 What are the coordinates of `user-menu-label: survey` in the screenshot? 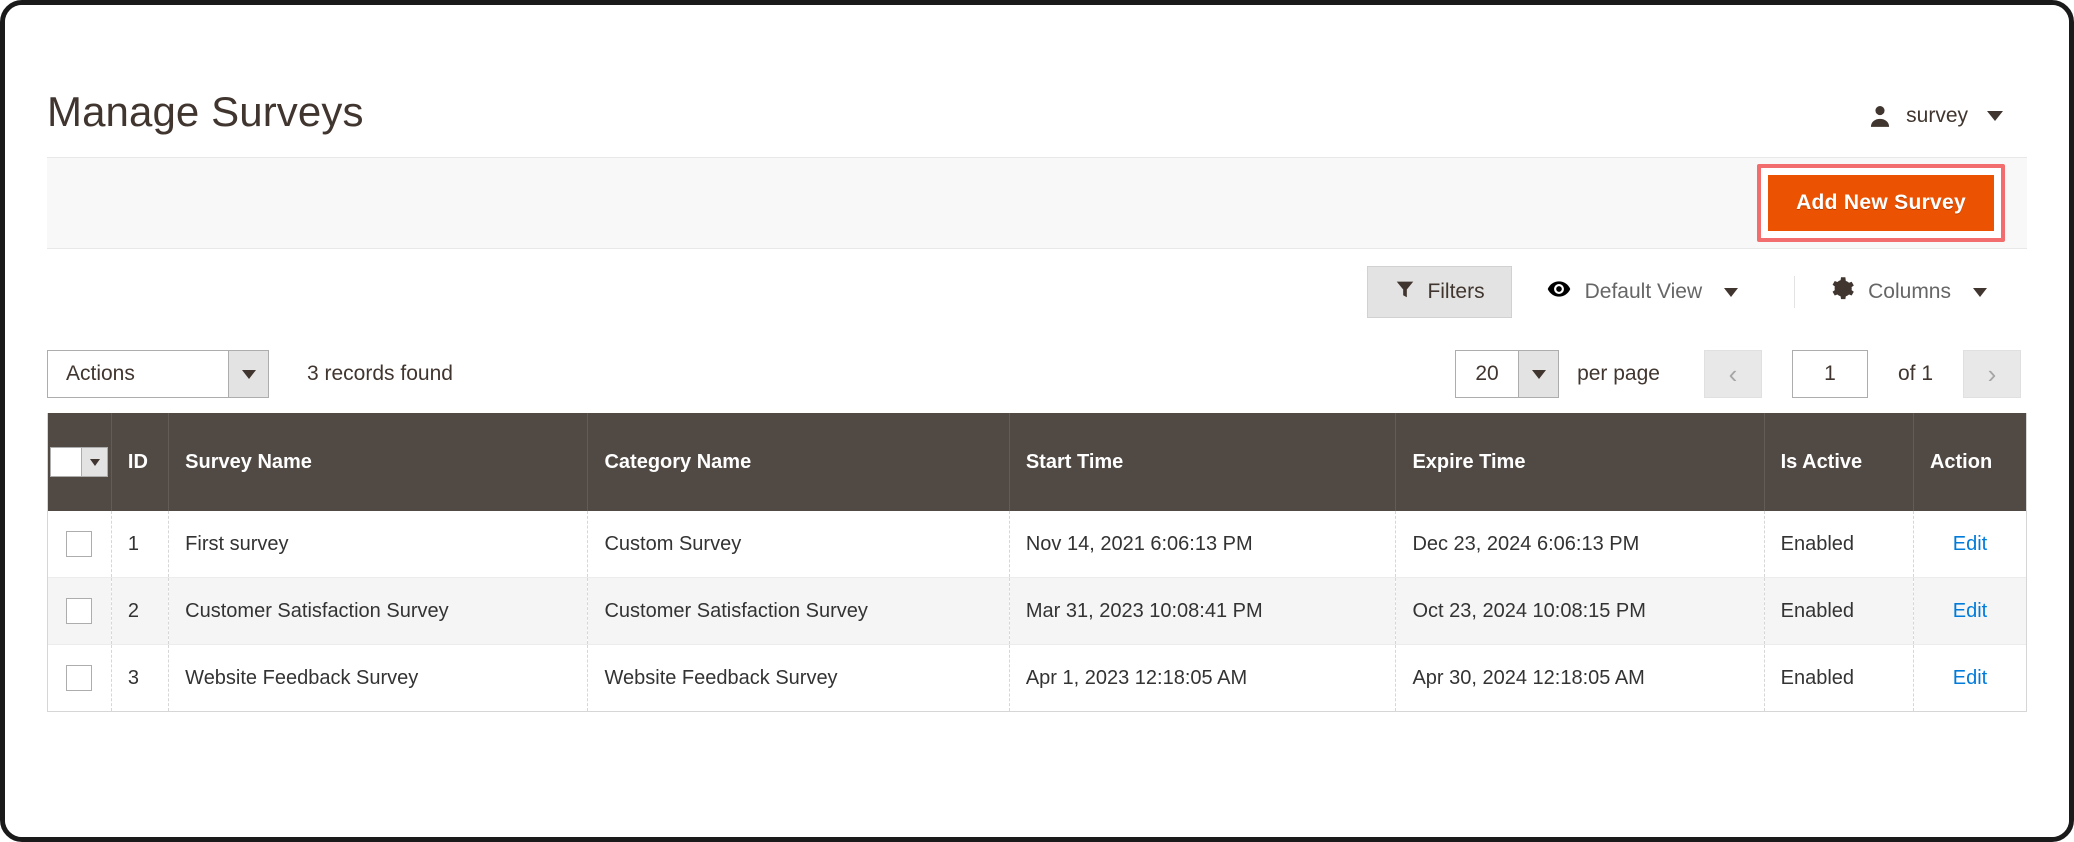 It's located at (1937, 115).